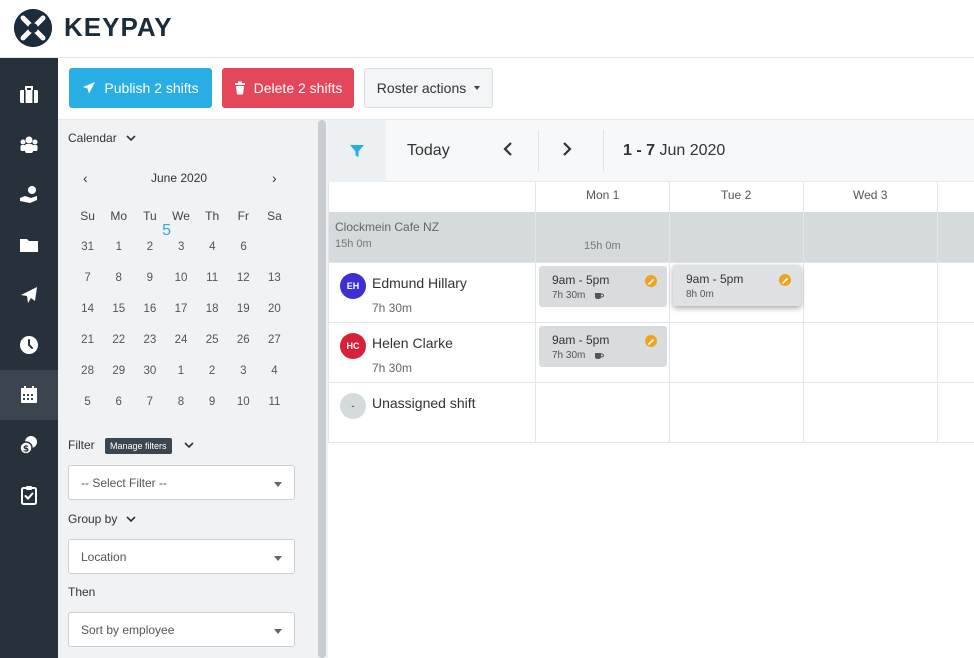 The width and height of the screenshot is (974, 658). Describe the element at coordinates (29, 195) in the screenshot. I see `nav-hand-coin` at that location.